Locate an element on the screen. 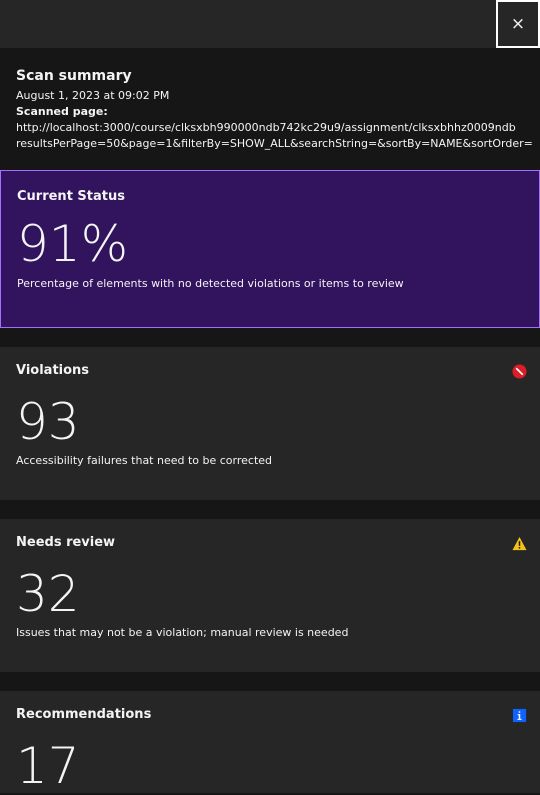  violations-count: 93 is located at coordinates (48, 422).